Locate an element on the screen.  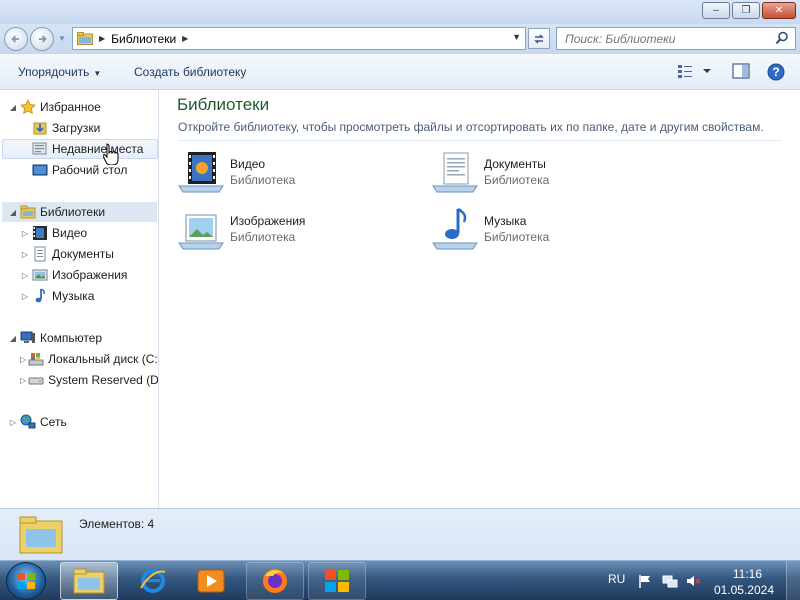
help-button: ? is located at coordinates (776, 73).